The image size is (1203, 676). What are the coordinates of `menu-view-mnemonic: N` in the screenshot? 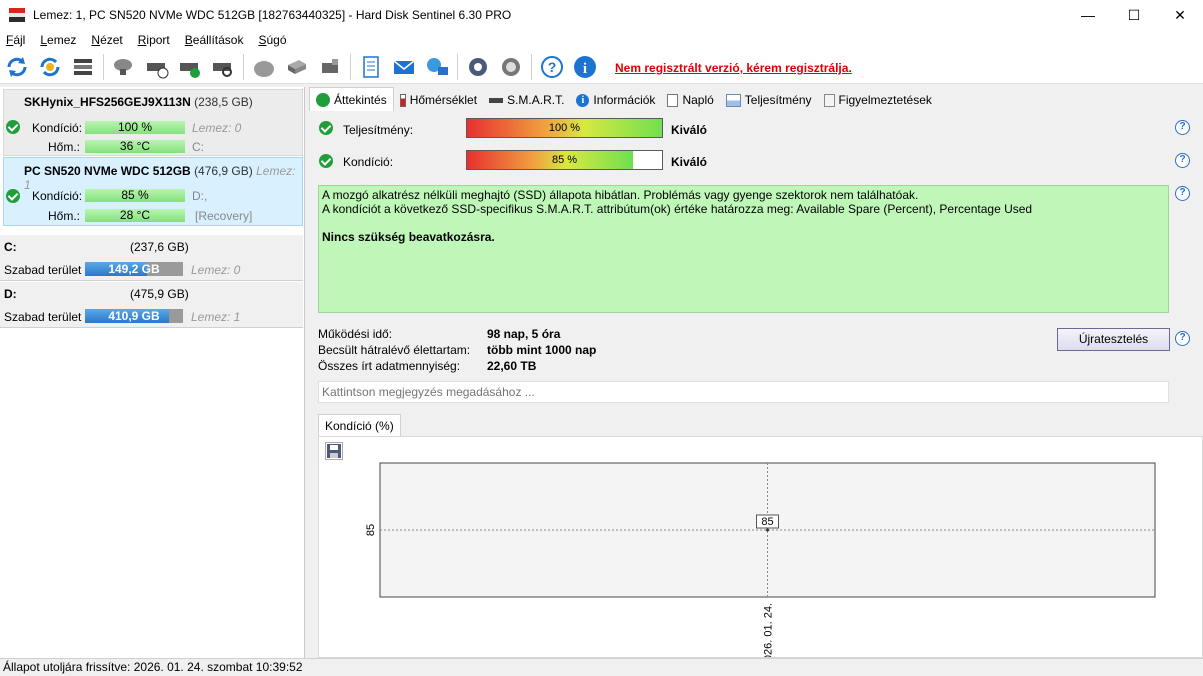 It's located at (96, 40).